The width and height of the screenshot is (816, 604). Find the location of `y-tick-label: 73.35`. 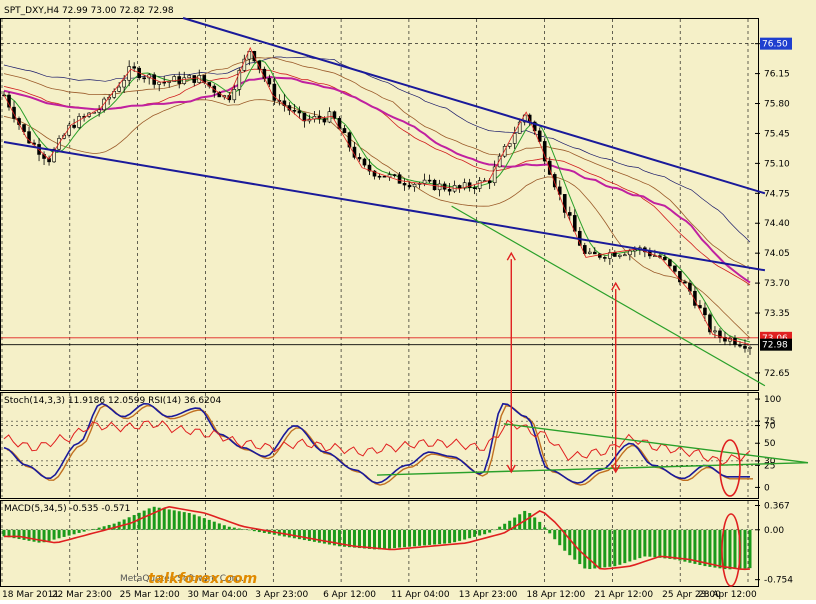

y-tick-label: 73.35 is located at coordinates (777, 314).